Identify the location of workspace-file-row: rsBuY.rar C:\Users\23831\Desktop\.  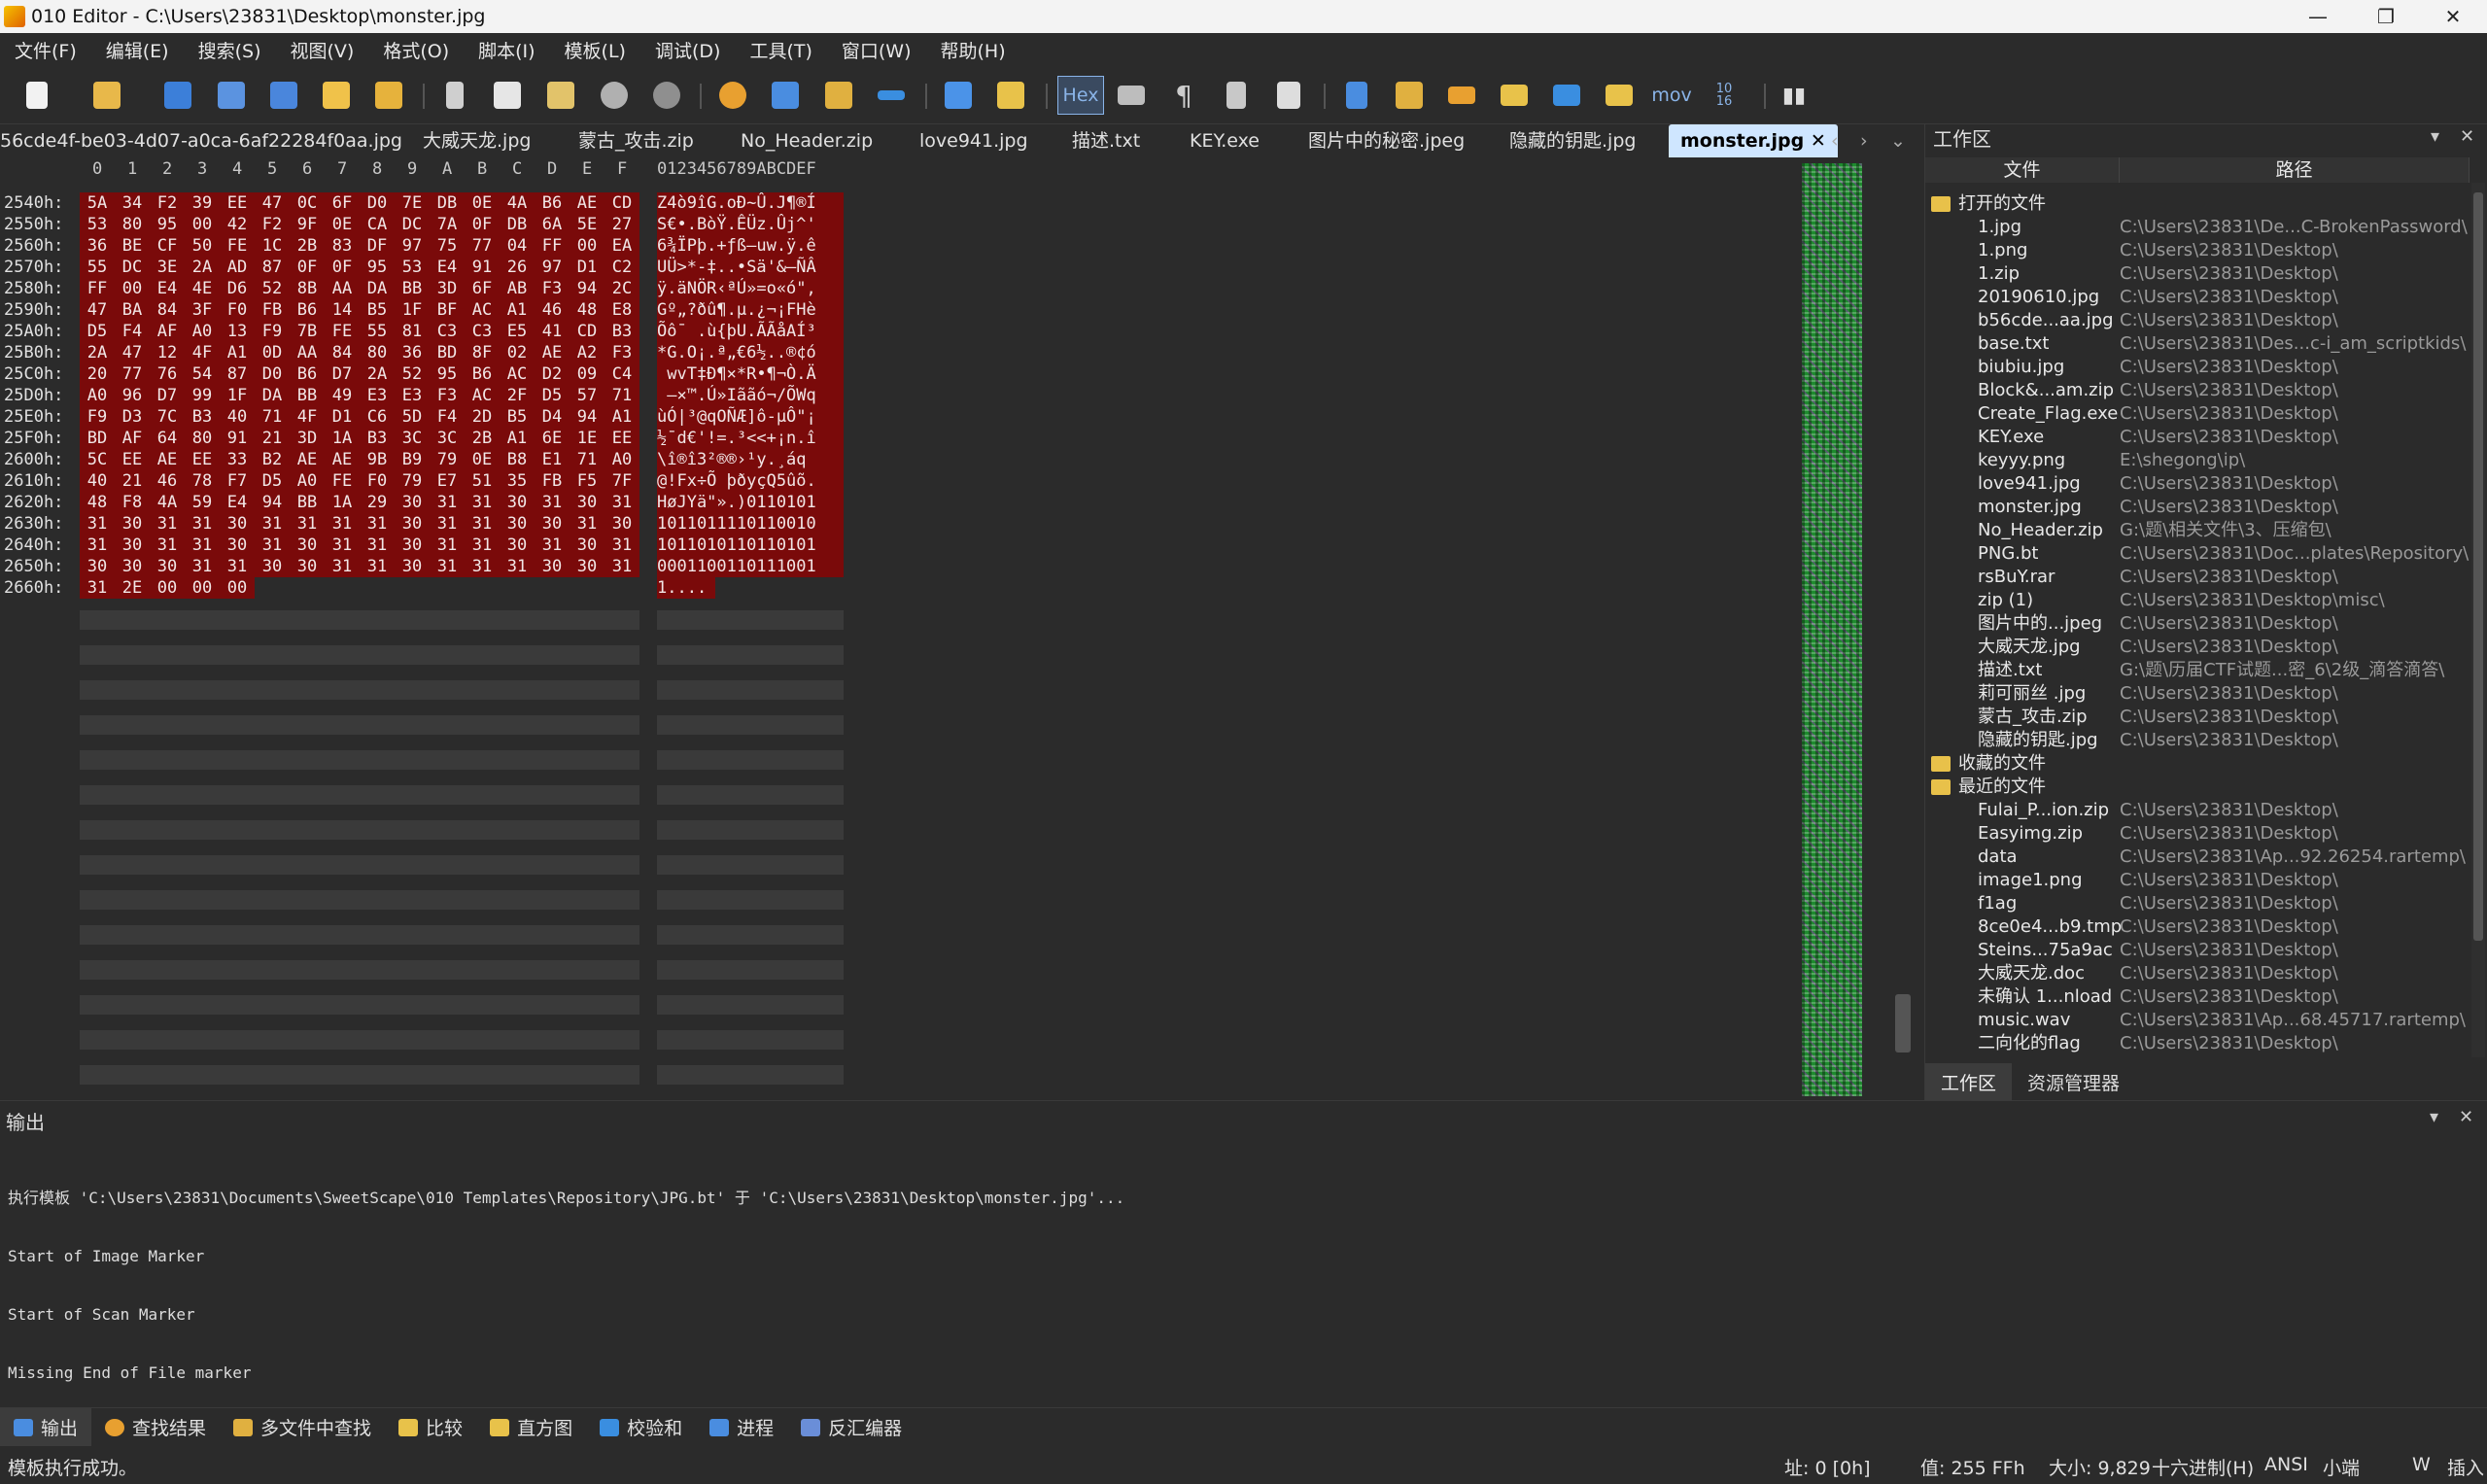
(2197, 577).